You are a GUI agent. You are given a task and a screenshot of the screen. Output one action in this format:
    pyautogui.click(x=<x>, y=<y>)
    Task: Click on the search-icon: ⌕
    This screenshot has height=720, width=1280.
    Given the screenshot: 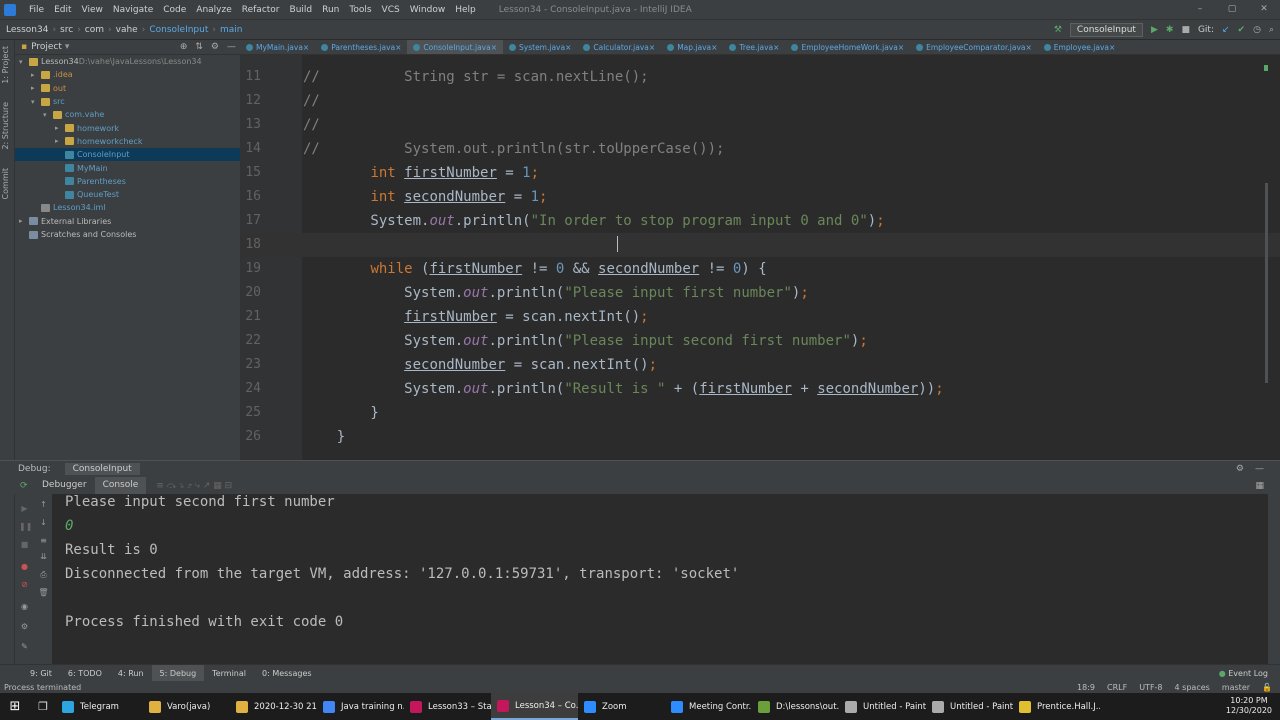 What is the action you would take?
    pyautogui.click(x=1271, y=30)
    